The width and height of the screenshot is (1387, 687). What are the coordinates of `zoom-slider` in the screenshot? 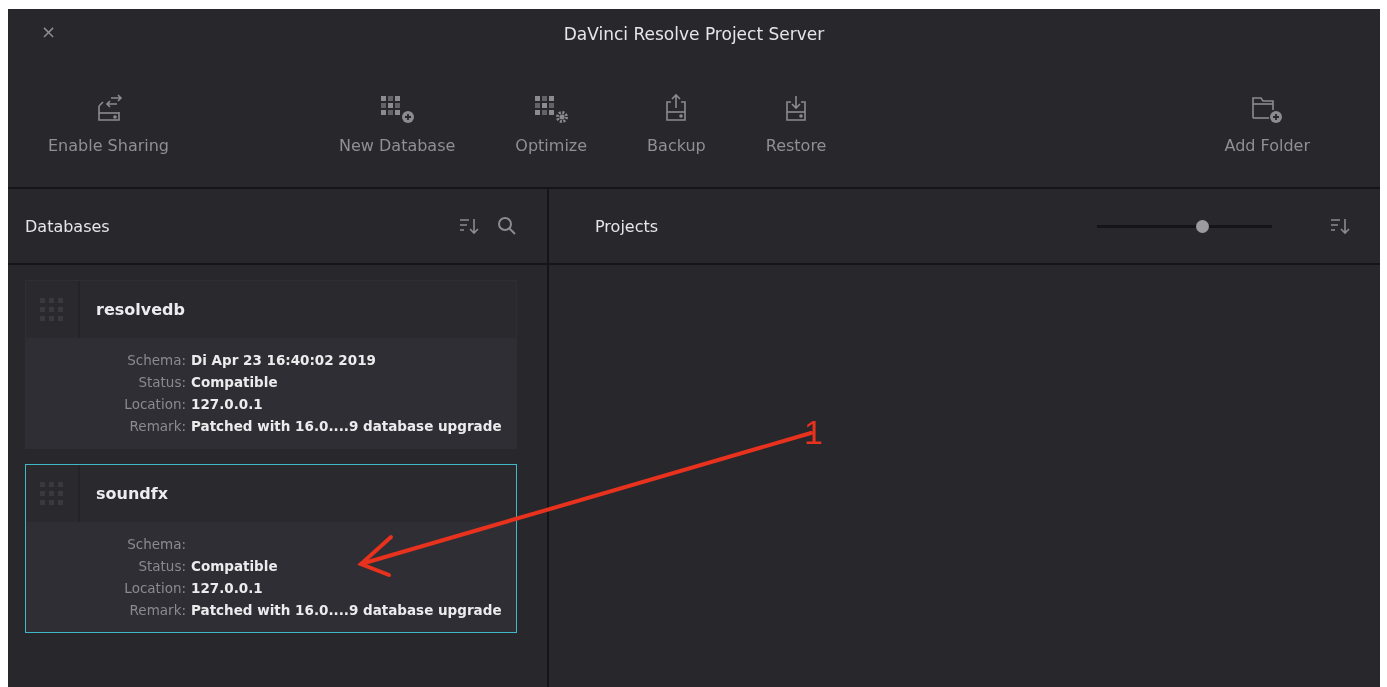 It's located at (1184, 226).